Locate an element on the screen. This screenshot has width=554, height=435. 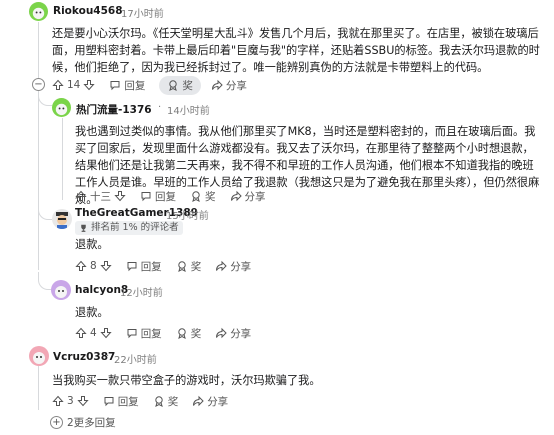
comment-body: 当我购买一款只带空盒子的游戏时，沃尔玛欺骗了我。 is located at coordinates (186, 380).